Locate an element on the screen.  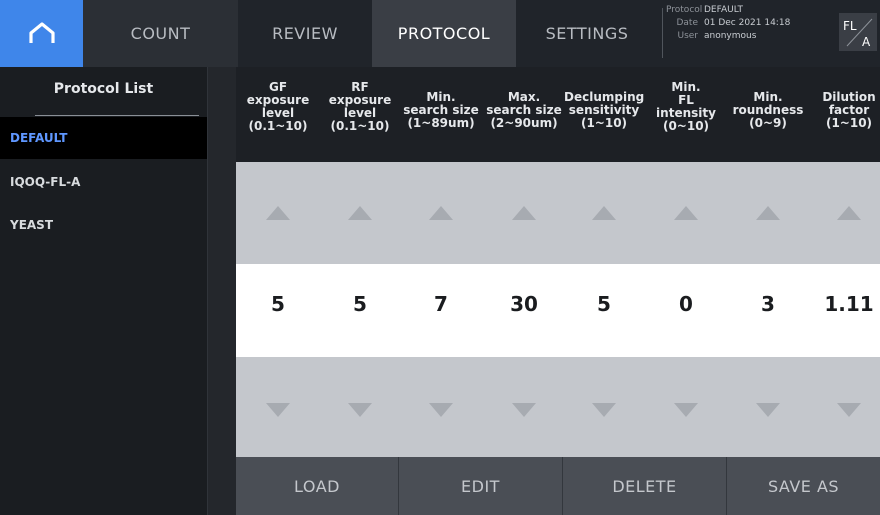
increment-gf-exposure-button is located at coordinates (278, 213).